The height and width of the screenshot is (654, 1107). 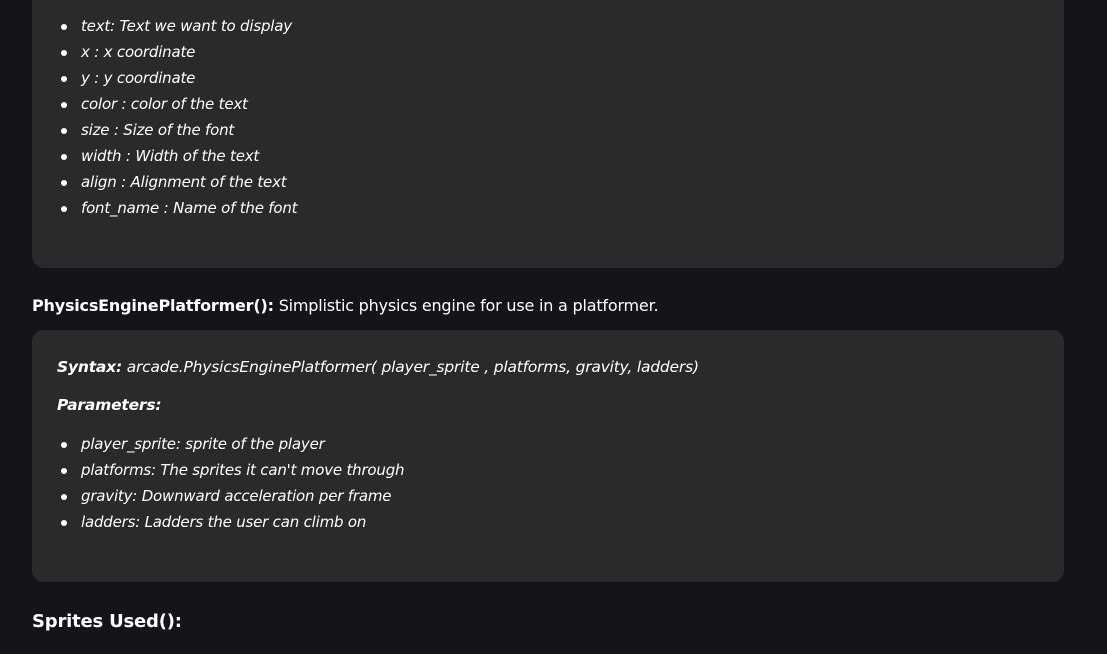 What do you see at coordinates (177, 26) in the screenshot?
I see `list-item: text: Text we want to display` at bounding box center [177, 26].